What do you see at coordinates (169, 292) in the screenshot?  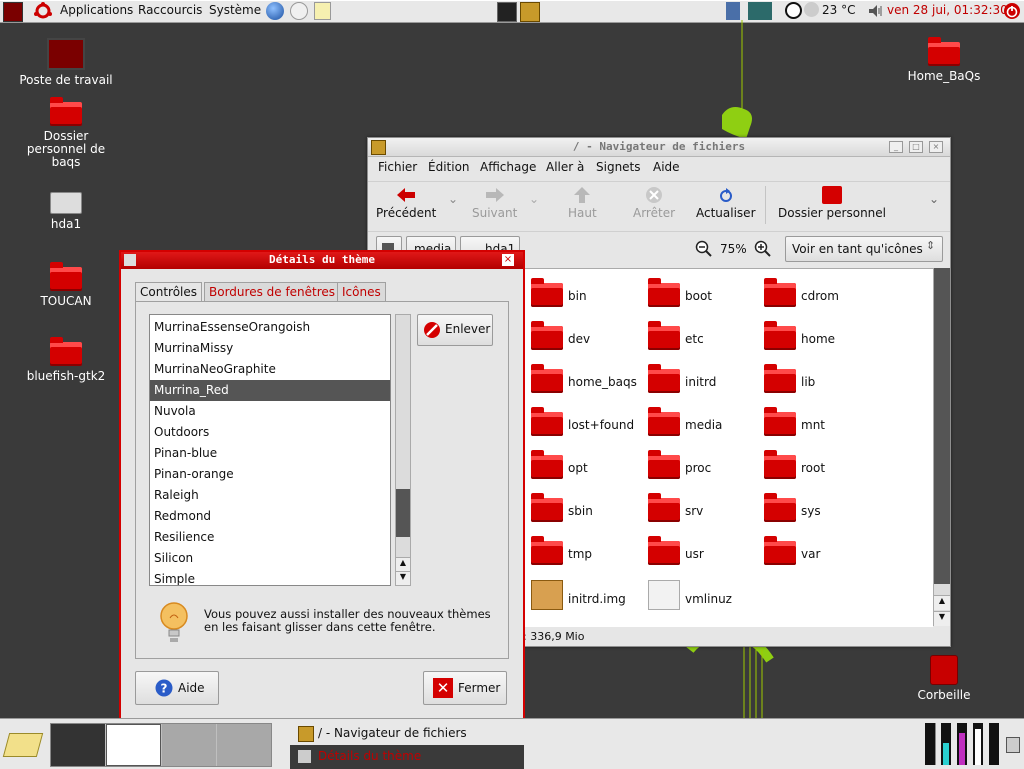 I see `tab-controls: Contrôles` at bounding box center [169, 292].